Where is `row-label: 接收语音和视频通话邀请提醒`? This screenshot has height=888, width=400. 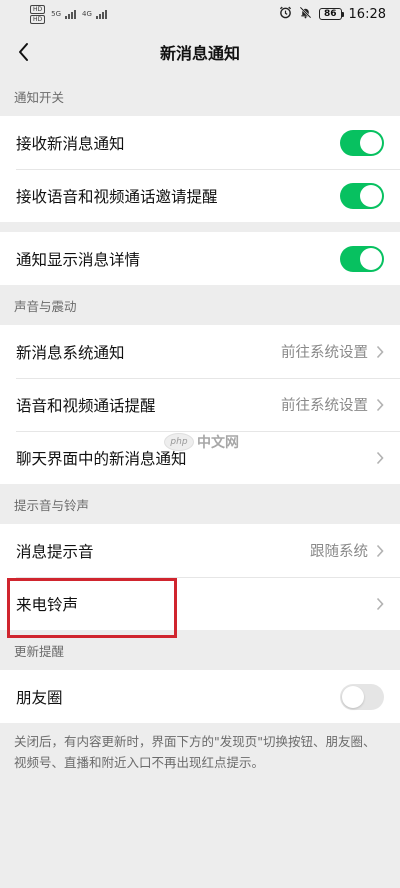
row-label: 接收语音和视频通话邀请提醒 is located at coordinates (117, 196).